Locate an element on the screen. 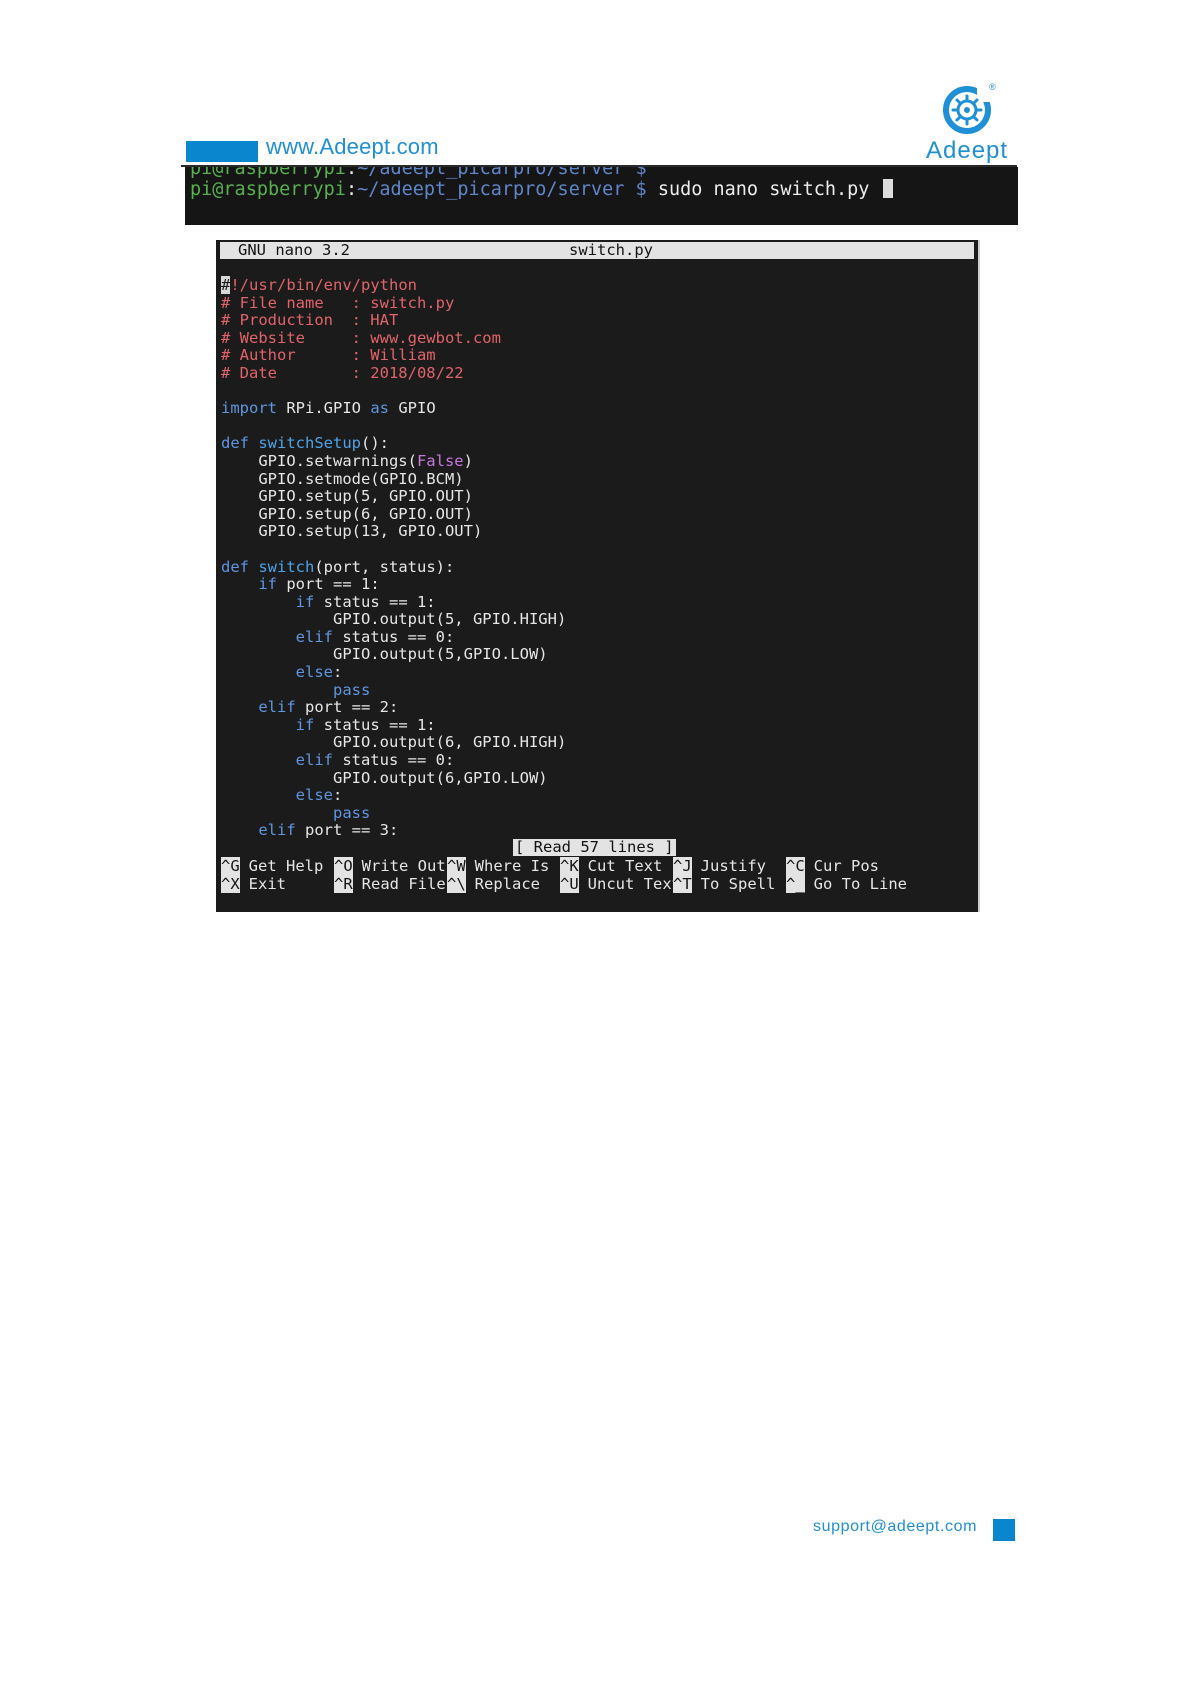 This screenshot has width=1191, height=1684. code-token: (port, status): is located at coordinates (384, 566).